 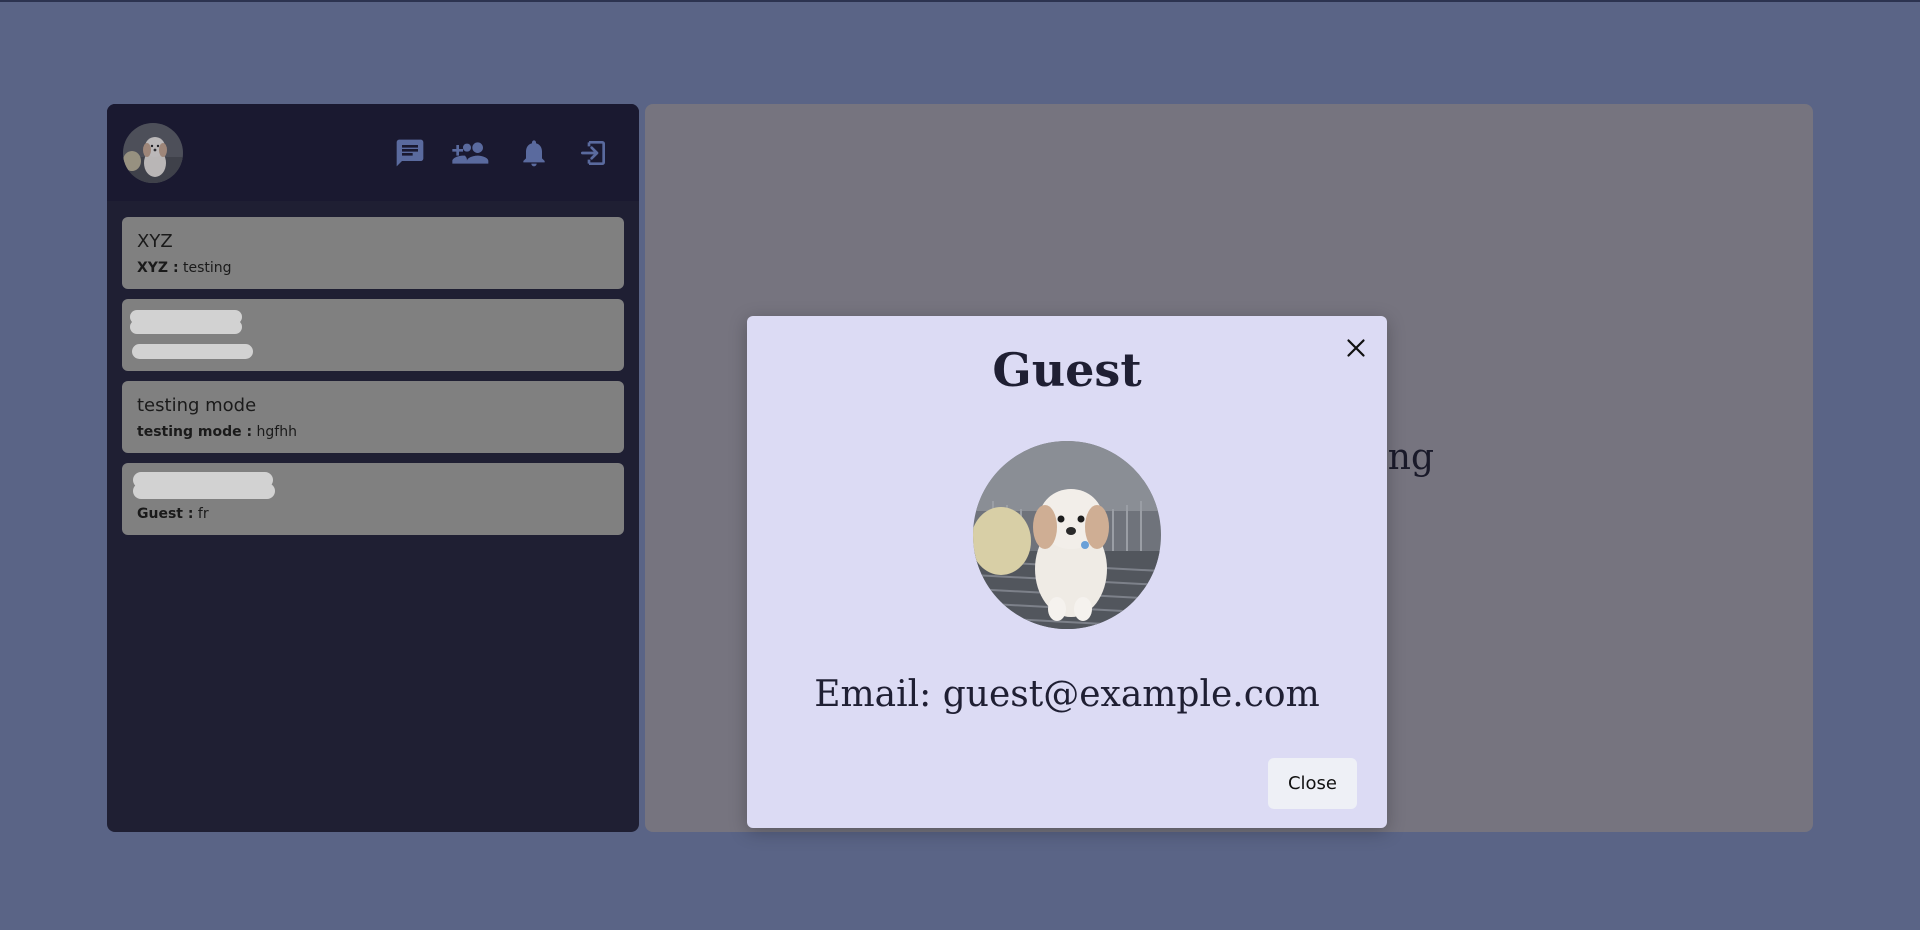 I want to click on redacted-preview, so click(x=192, y=351).